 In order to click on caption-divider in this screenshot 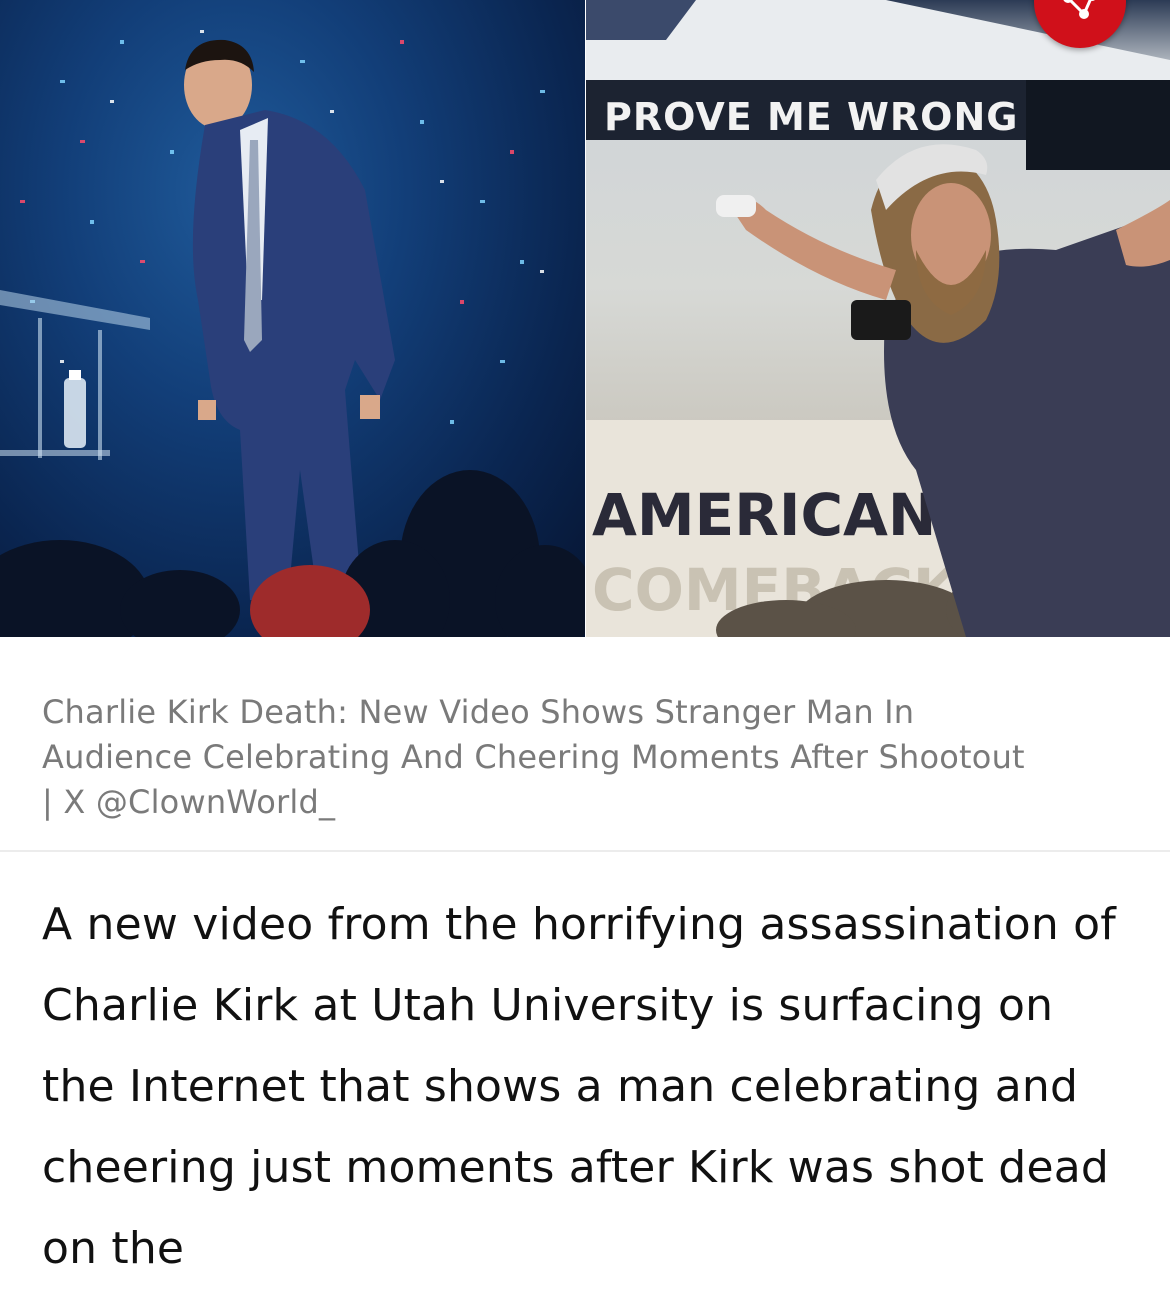, I will do `click(585, 851)`.